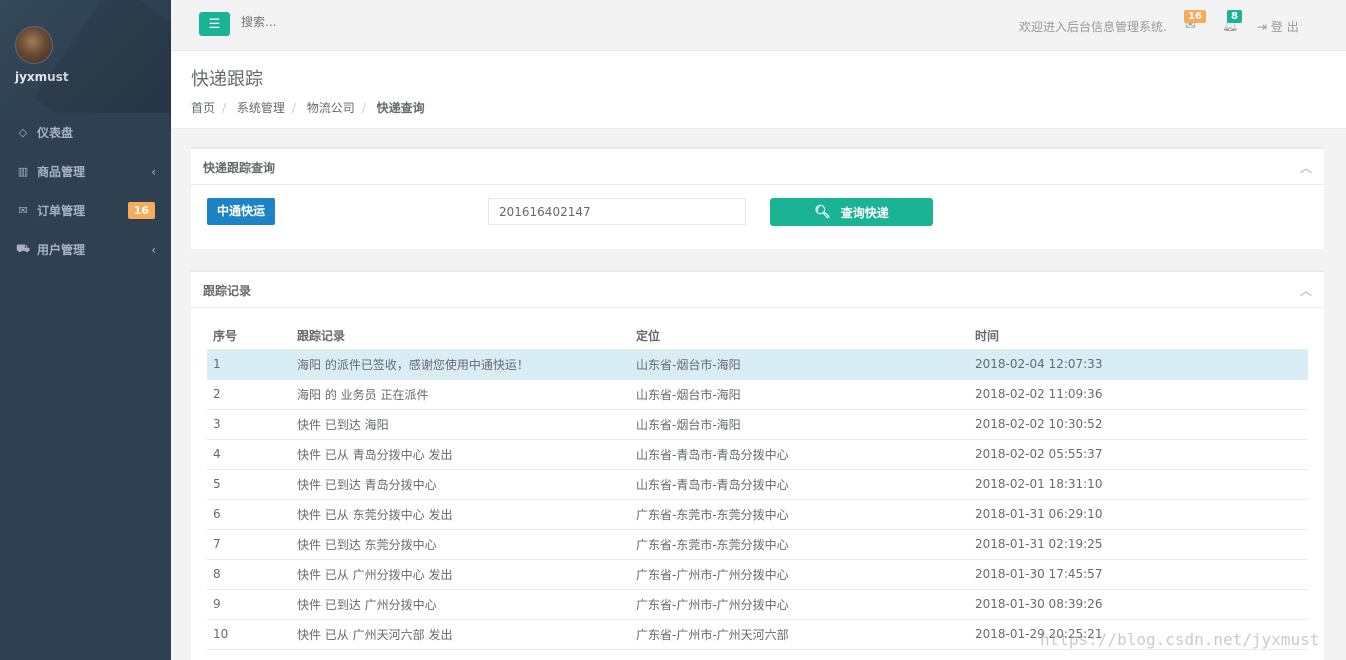  I want to click on cell-record: 快件 已从 广州分拨中心 发出, so click(460, 574).